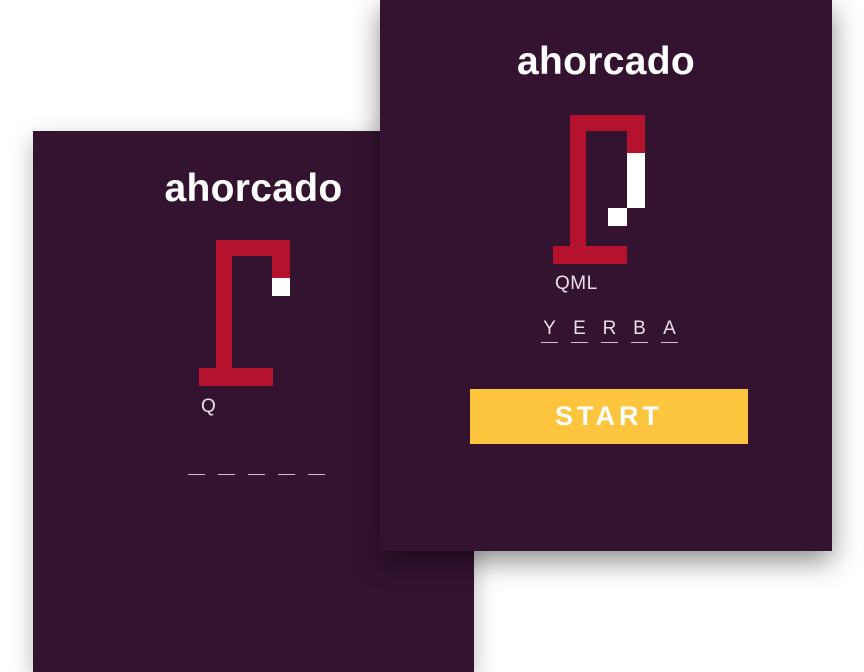  I want to click on letter-slot: E, so click(579, 330).